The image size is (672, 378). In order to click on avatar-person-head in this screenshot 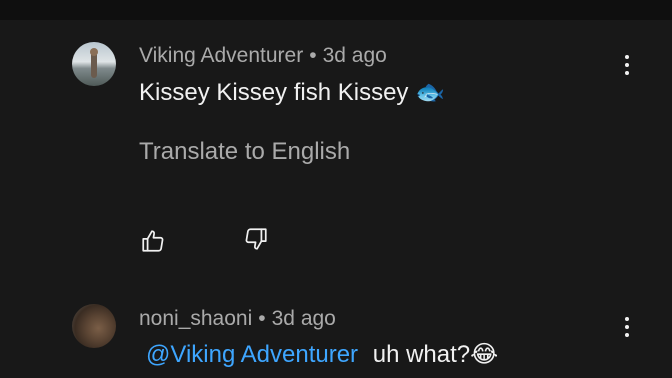, I will do `click(94, 52)`.